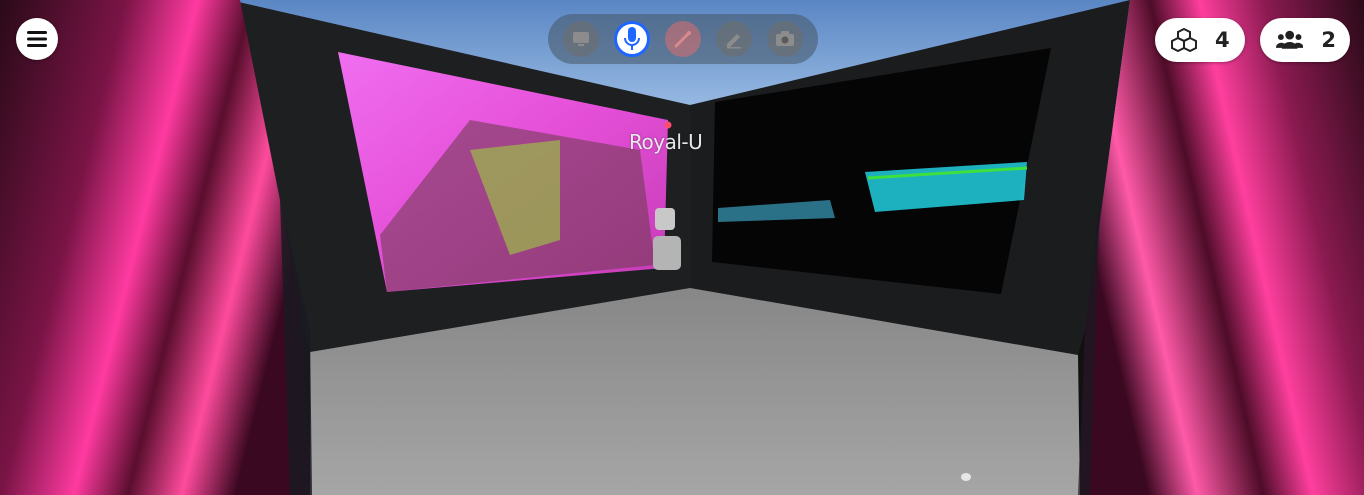  What do you see at coordinates (966, 477) in the screenshot?
I see `floor-marker` at bounding box center [966, 477].